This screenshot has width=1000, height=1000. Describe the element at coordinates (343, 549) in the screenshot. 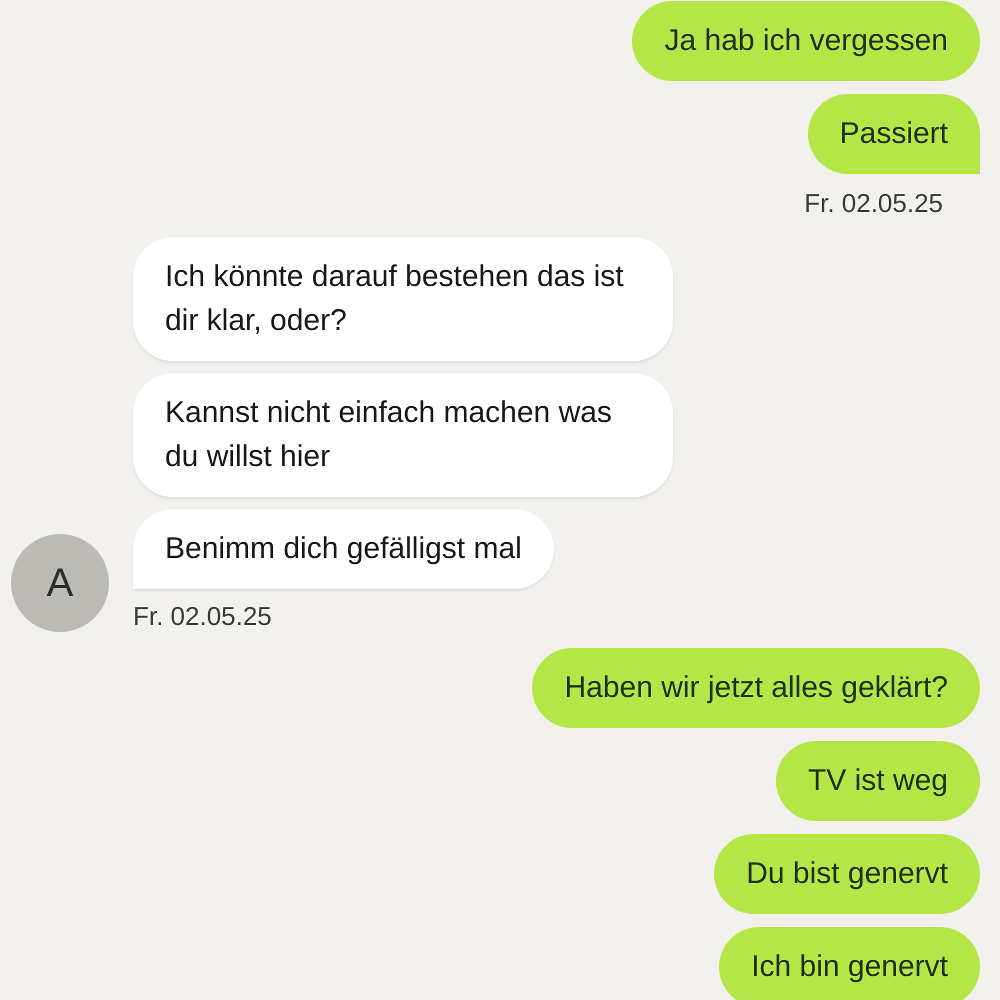

I see `message-bubble: Benimm dich gefälligst mal` at that location.